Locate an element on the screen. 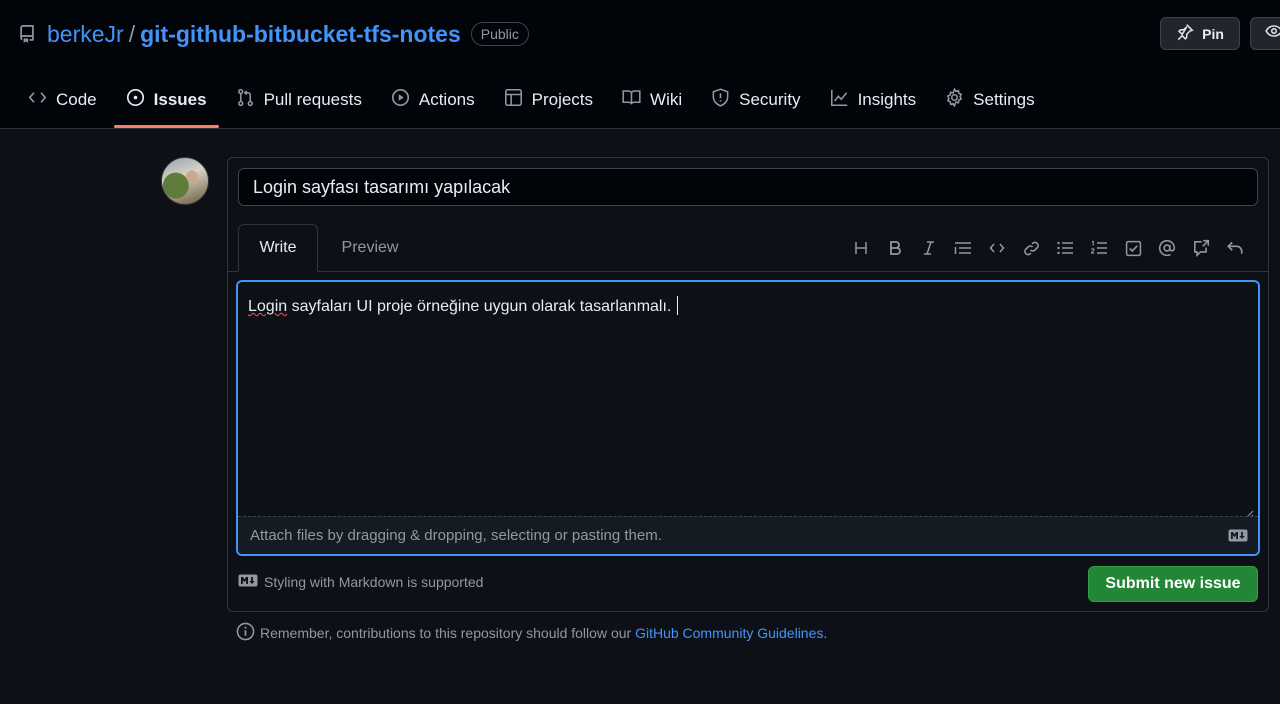 Image resolution: width=1280 pixels, height=704 pixels. tab-settings: Settings is located at coordinates (989, 100).